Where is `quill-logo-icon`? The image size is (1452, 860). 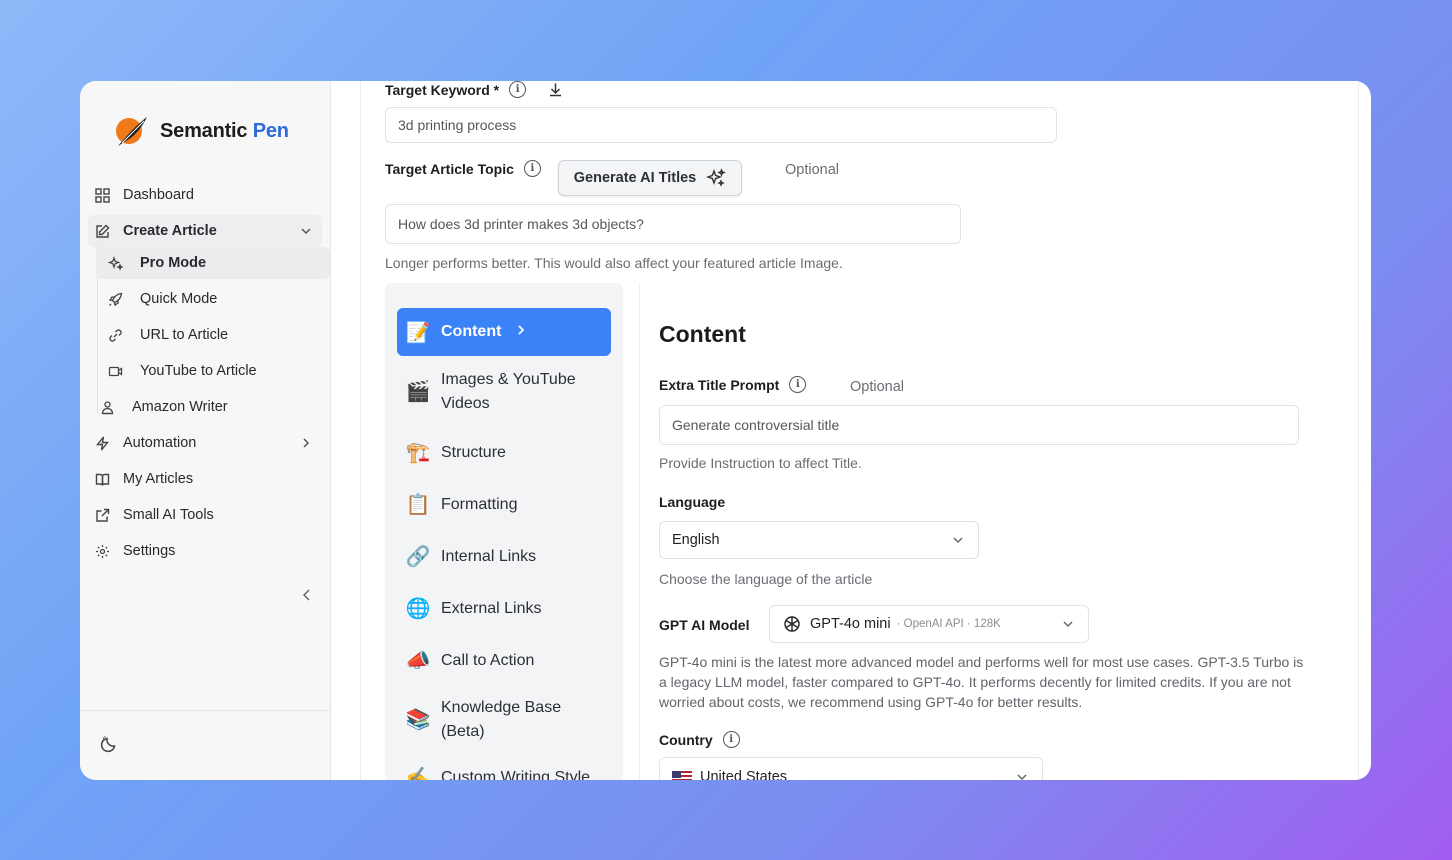
quill-logo-icon is located at coordinates (131, 131).